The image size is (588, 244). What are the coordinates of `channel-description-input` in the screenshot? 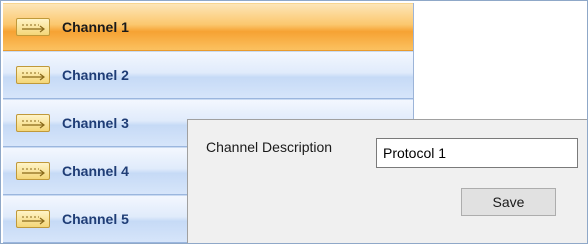 It's located at (477, 153).